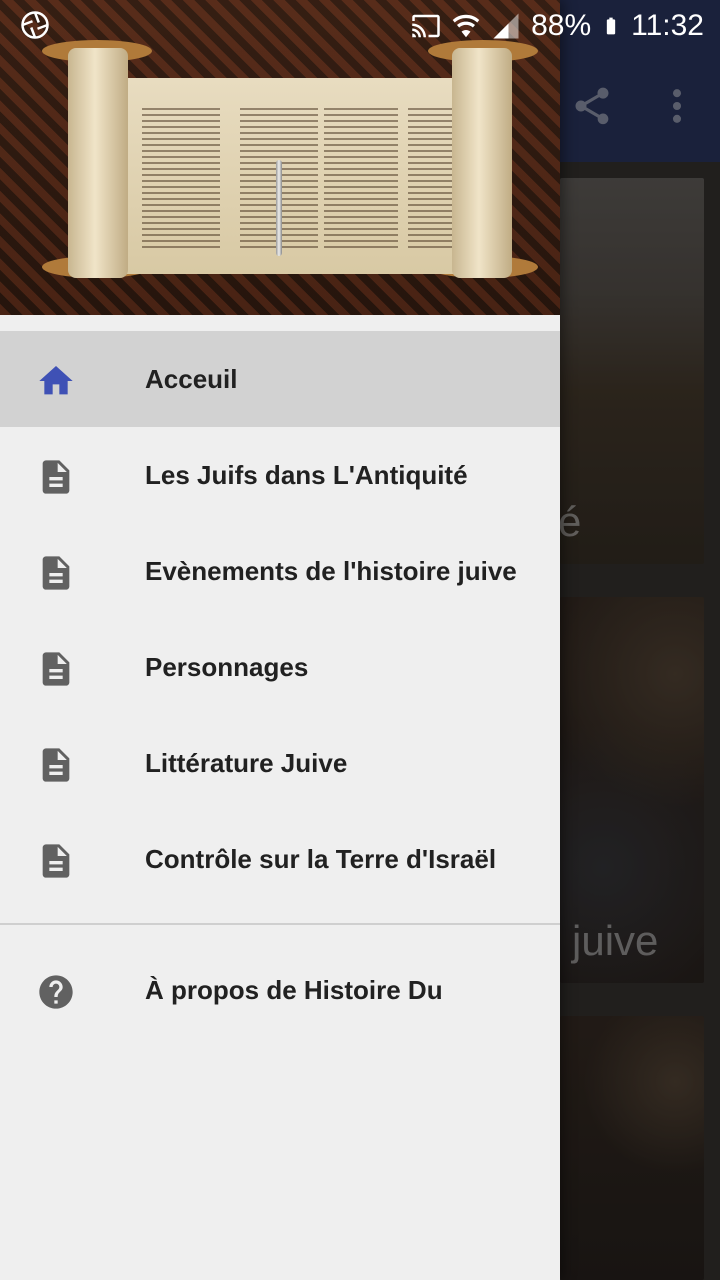 The height and width of the screenshot is (1280, 720). What do you see at coordinates (294, 989) in the screenshot?
I see `drawer-item-label: À propos de Histoire Du` at bounding box center [294, 989].